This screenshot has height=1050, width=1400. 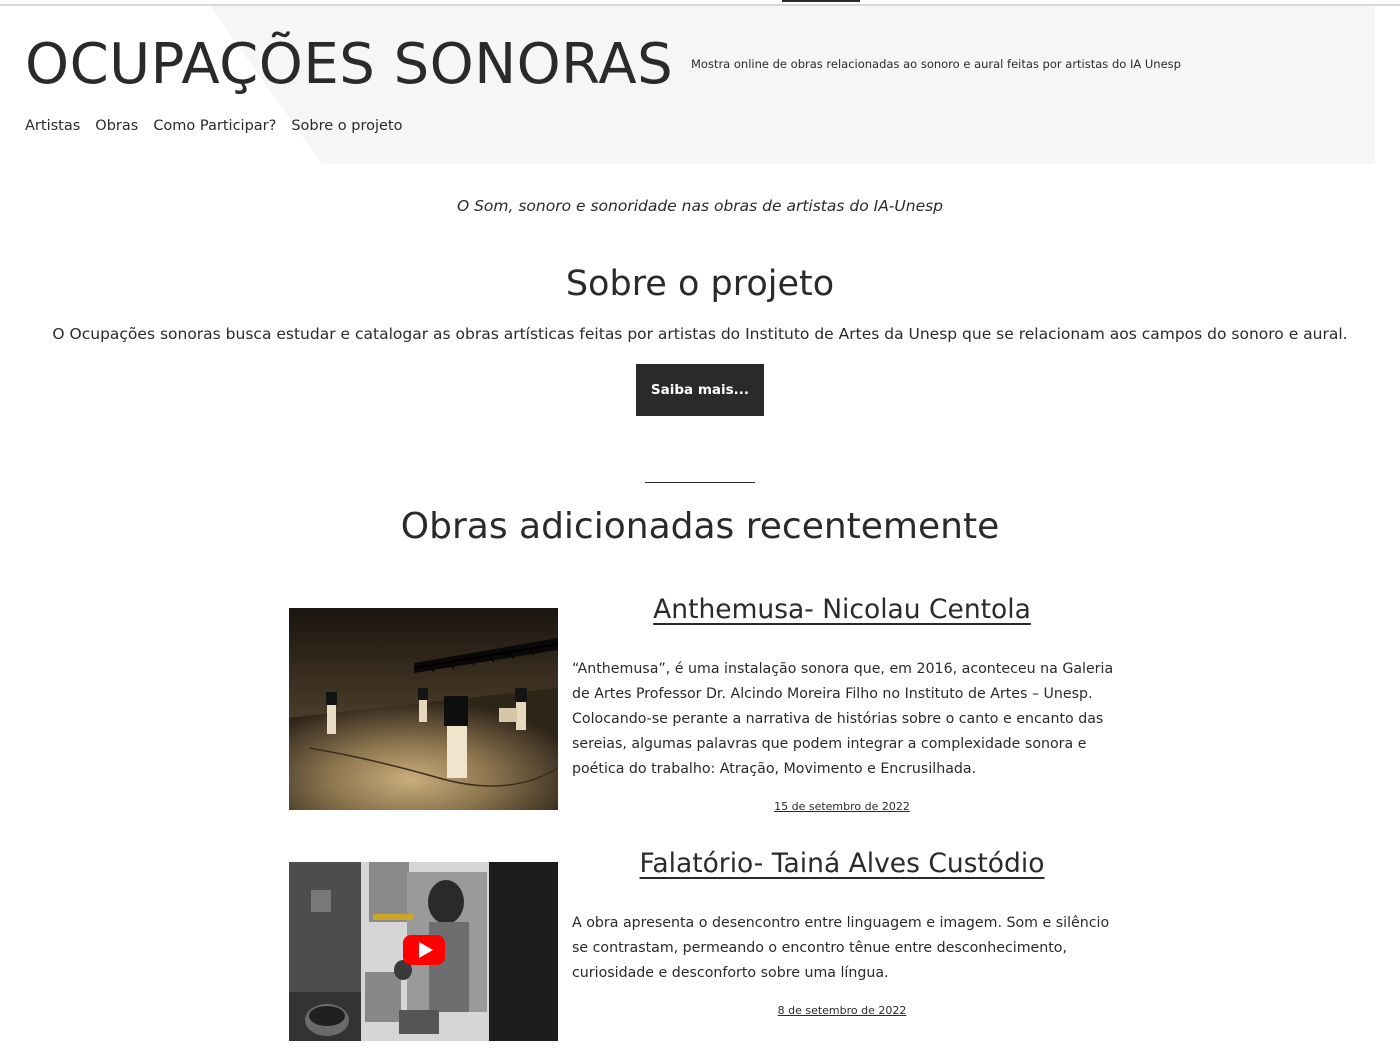 I want to click on about-heading: Sobre o projeto, so click(x=700, y=284).